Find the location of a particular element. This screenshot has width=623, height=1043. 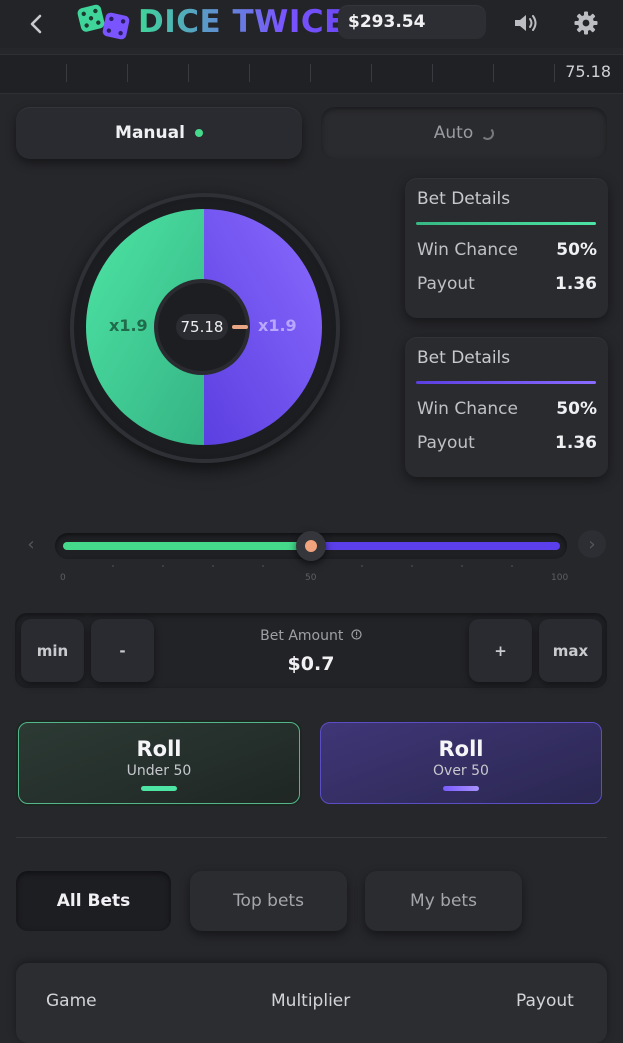

roll-under-title: Roll is located at coordinates (159, 749).